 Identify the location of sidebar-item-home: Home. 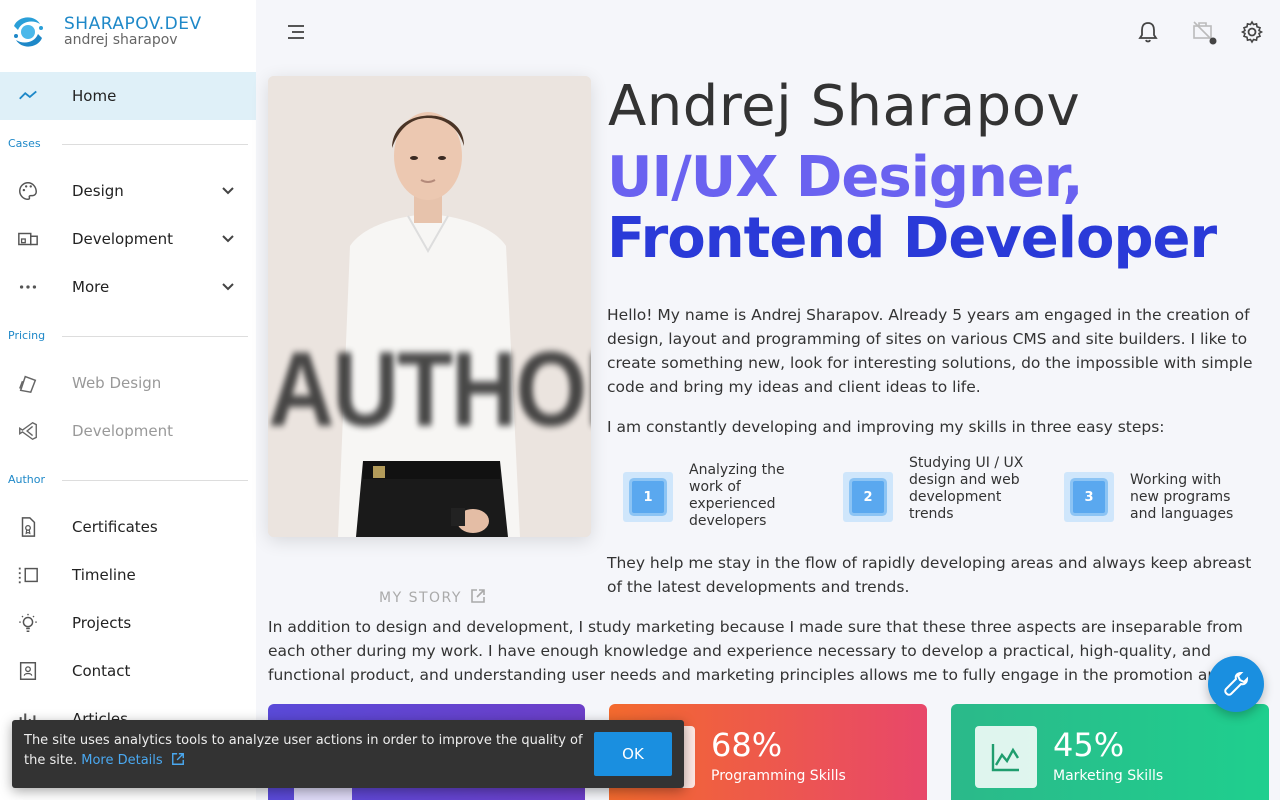
(128, 96).